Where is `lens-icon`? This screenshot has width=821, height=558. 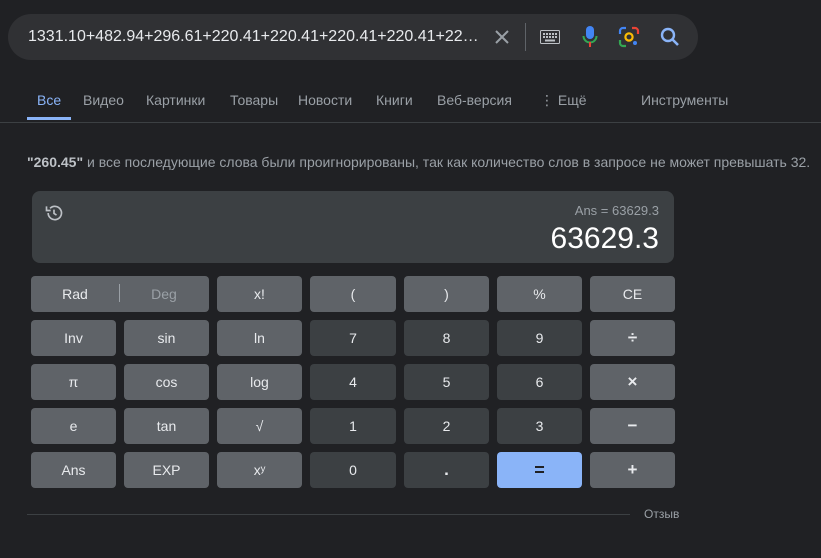
lens-icon is located at coordinates (629, 37).